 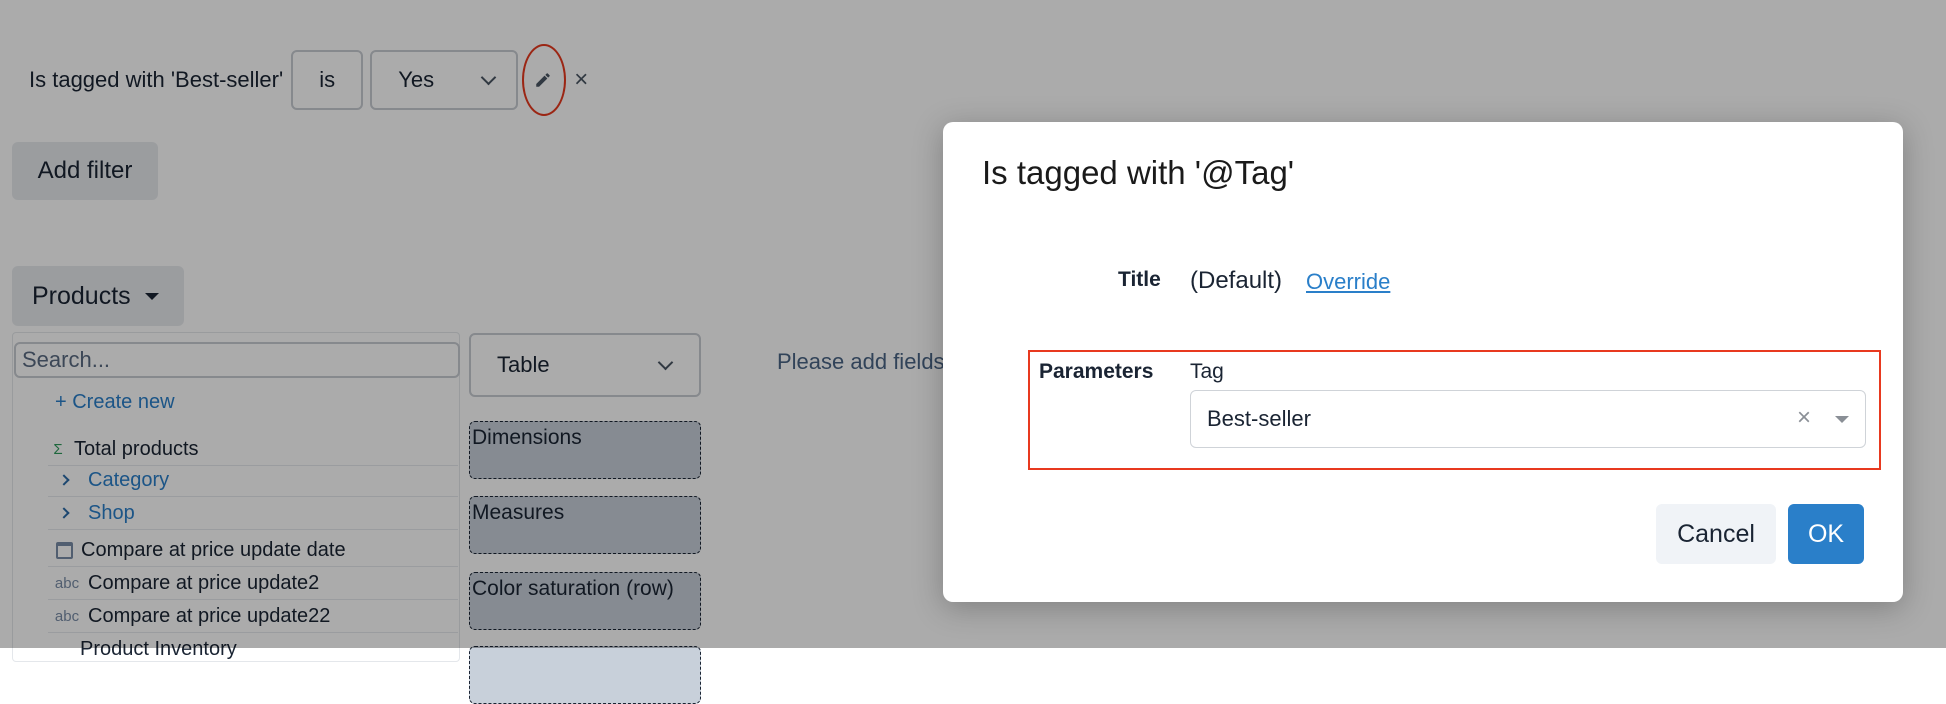 I want to click on dialog-title: Is tagged with '@Tag', so click(x=1138, y=172).